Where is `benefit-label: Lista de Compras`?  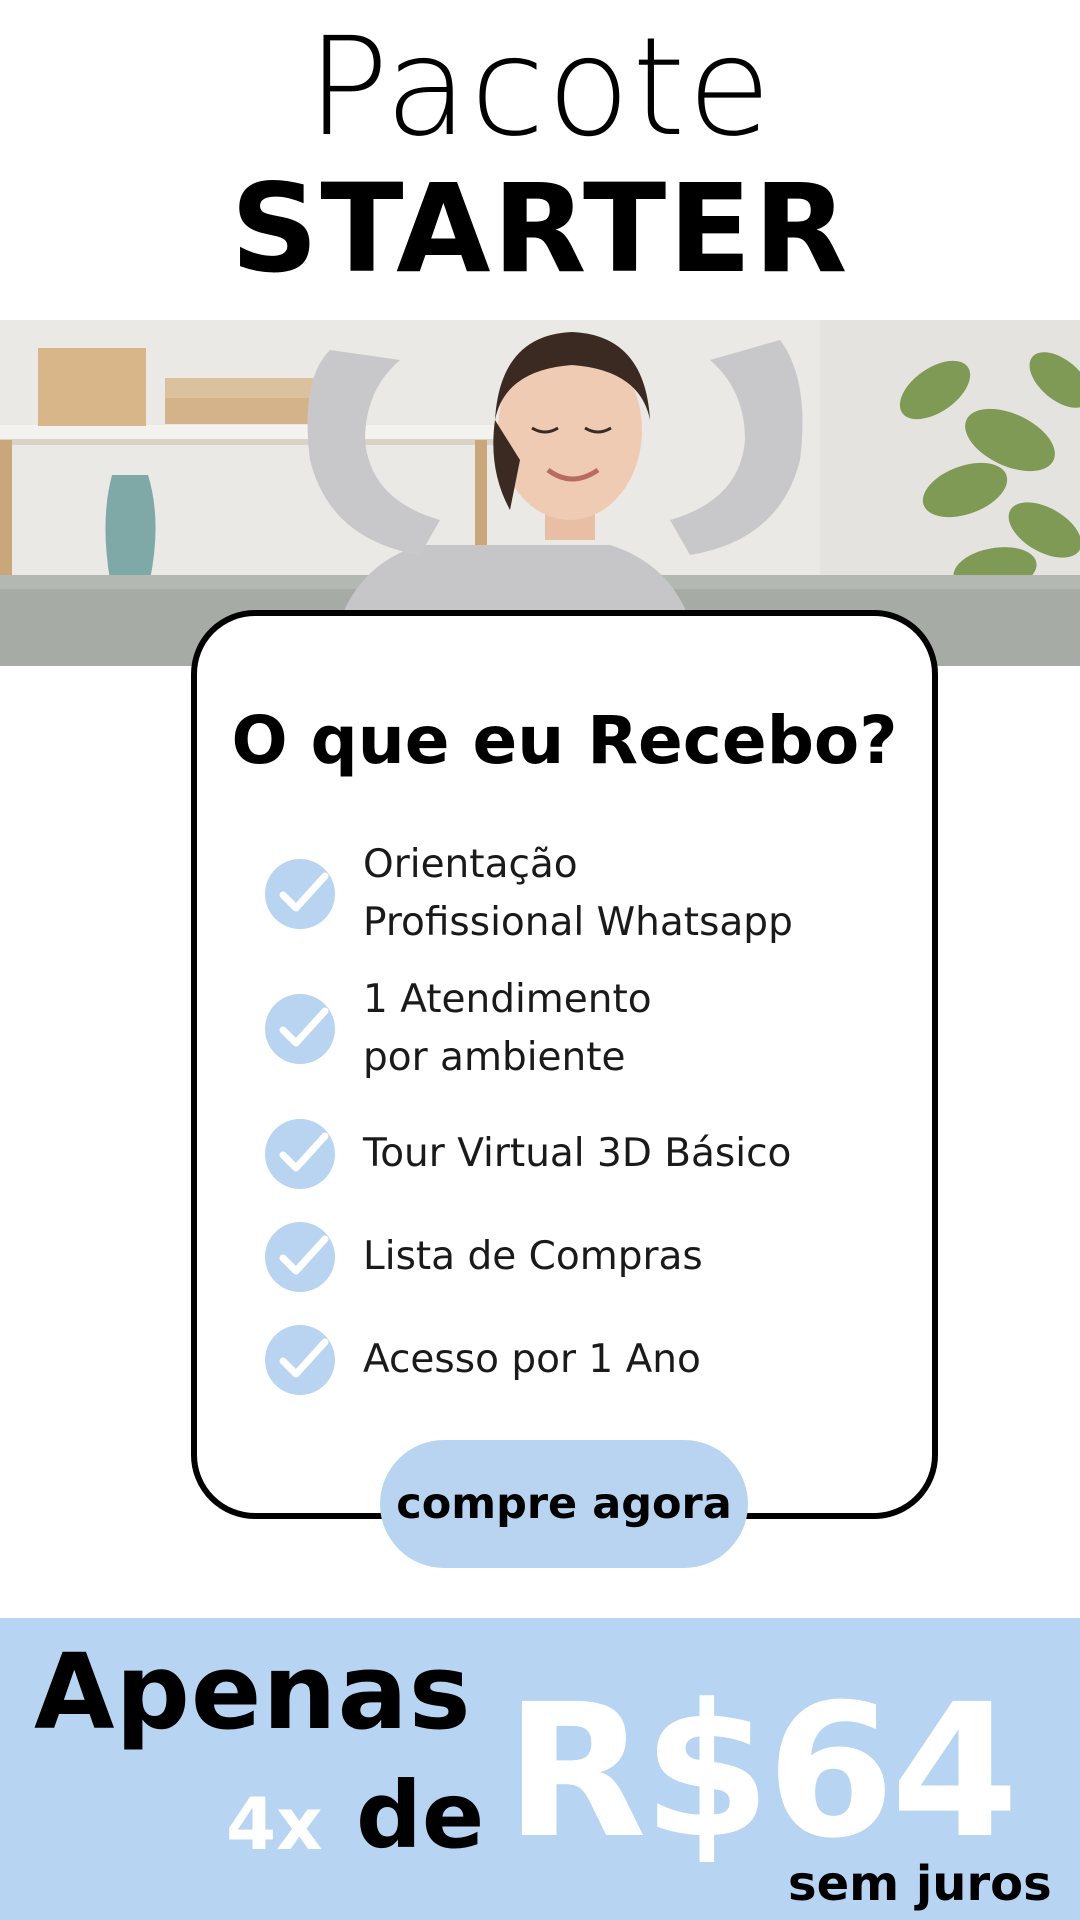
benefit-label: Lista de Compras is located at coordinates (533, 1256).